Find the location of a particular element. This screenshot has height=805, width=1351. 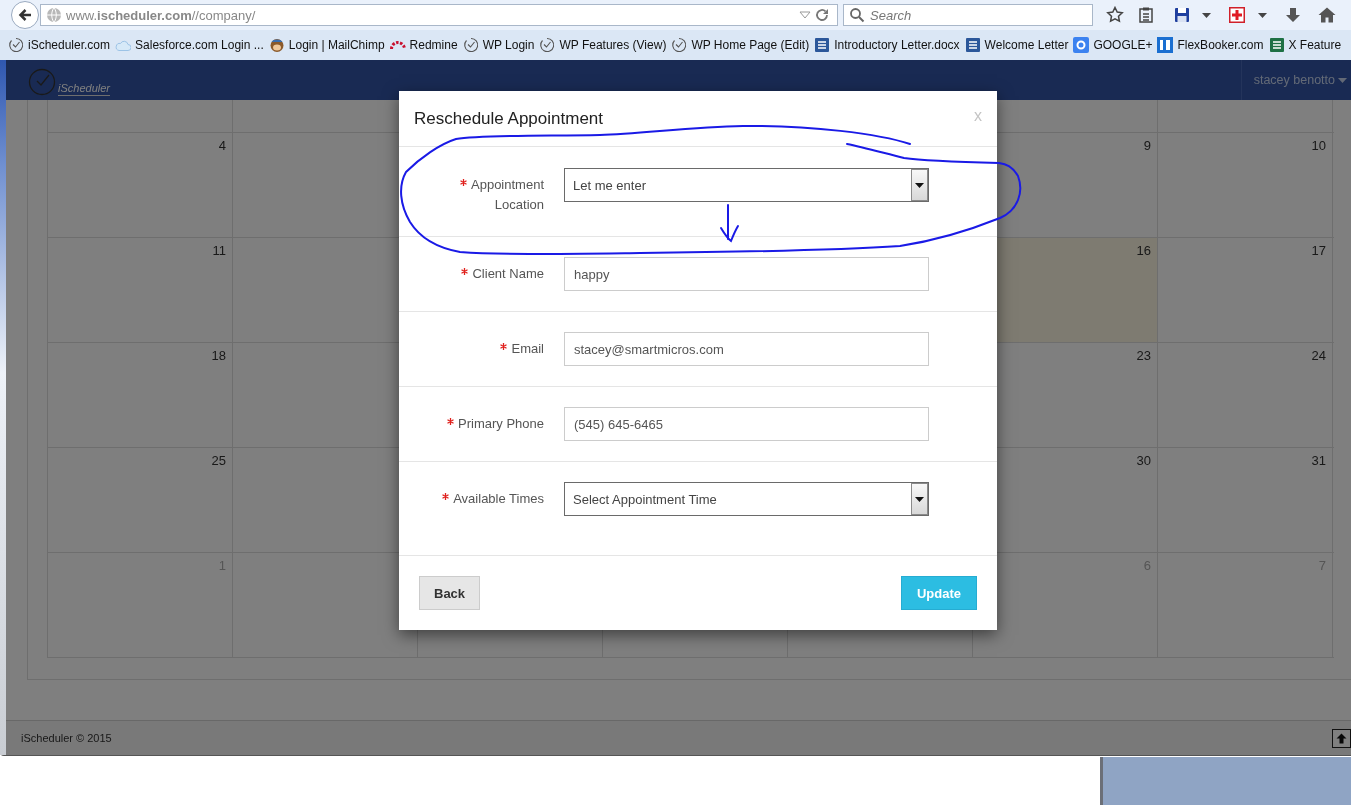

left-arrow-icon is located at coordinates (25, 15).